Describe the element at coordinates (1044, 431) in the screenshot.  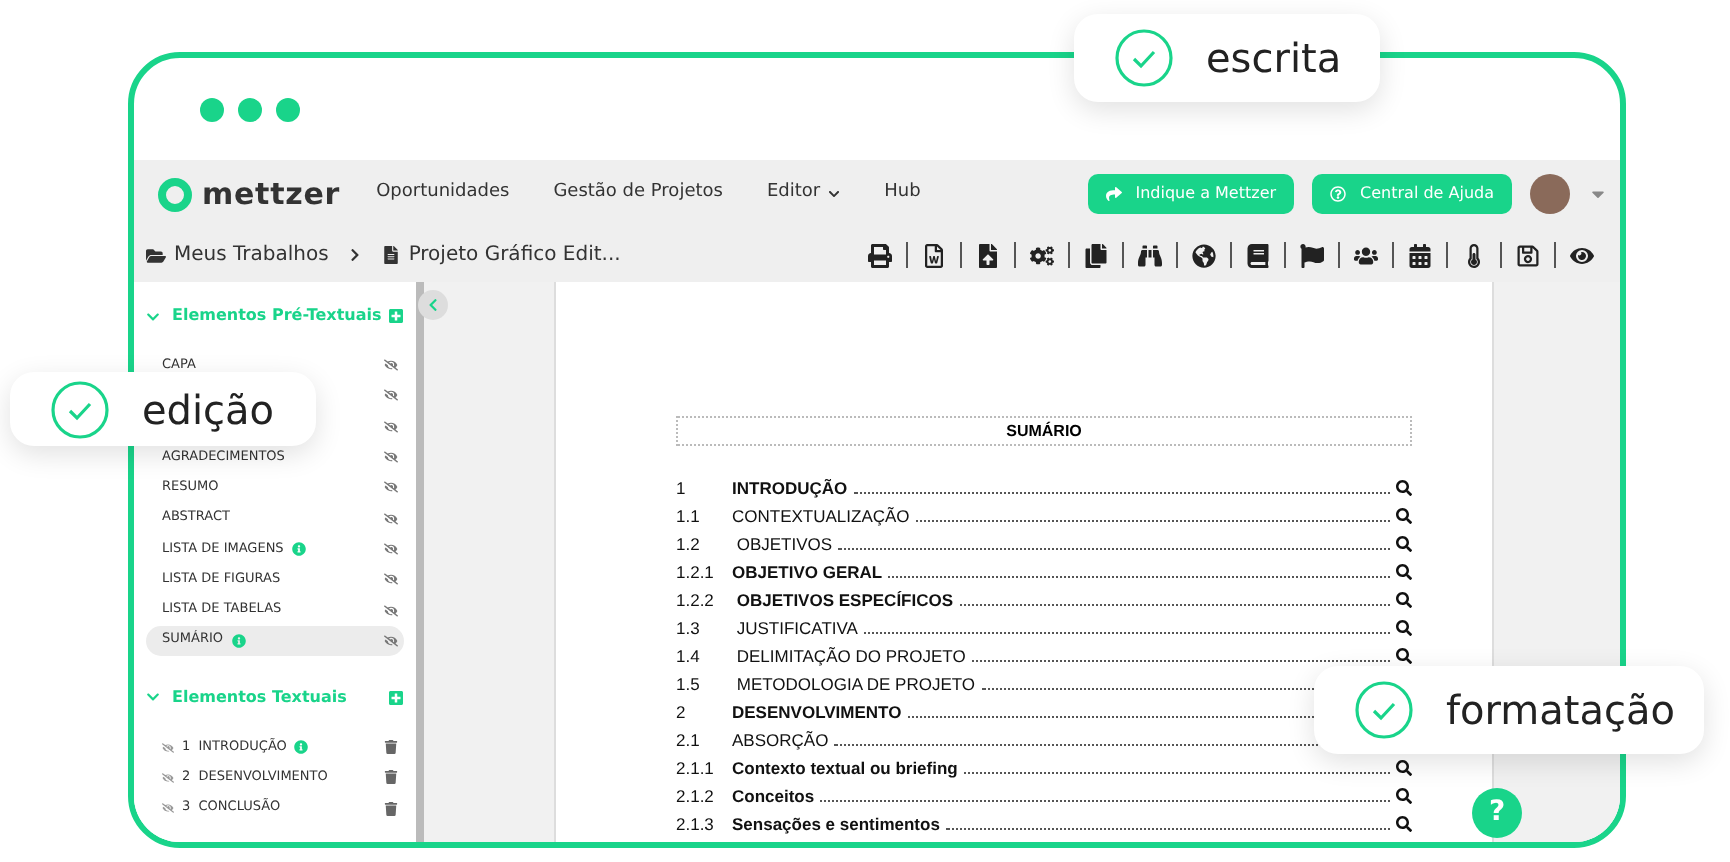
I see `document-title: SUMÁRIO` at that location.